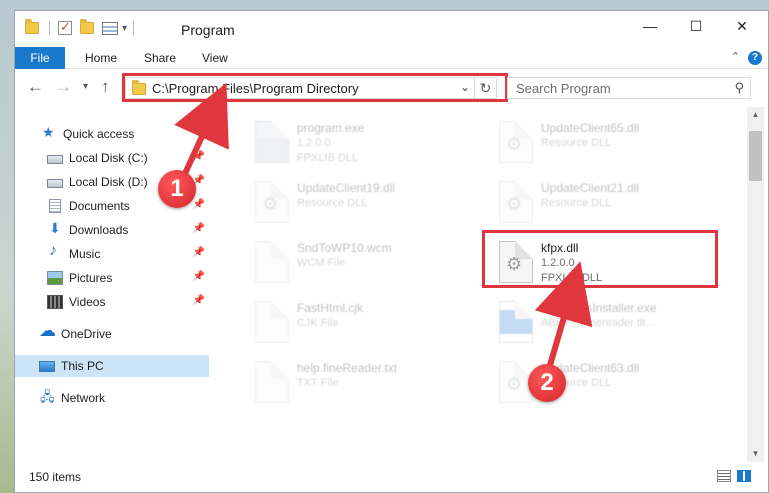  I want to click on callout-step-2: 2, so click(547, 383).